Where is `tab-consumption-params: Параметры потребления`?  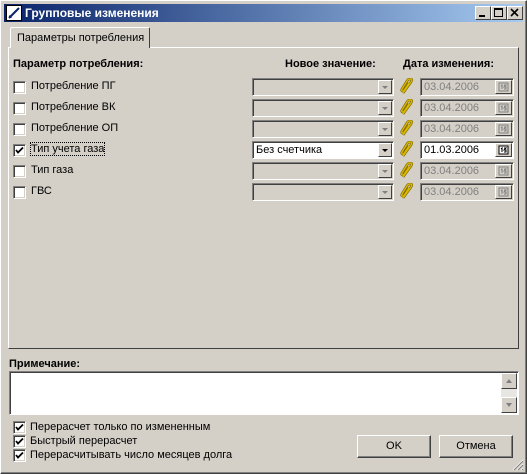 tab-consumption-params: Параметры потребления is located at coordinates (80, 37).